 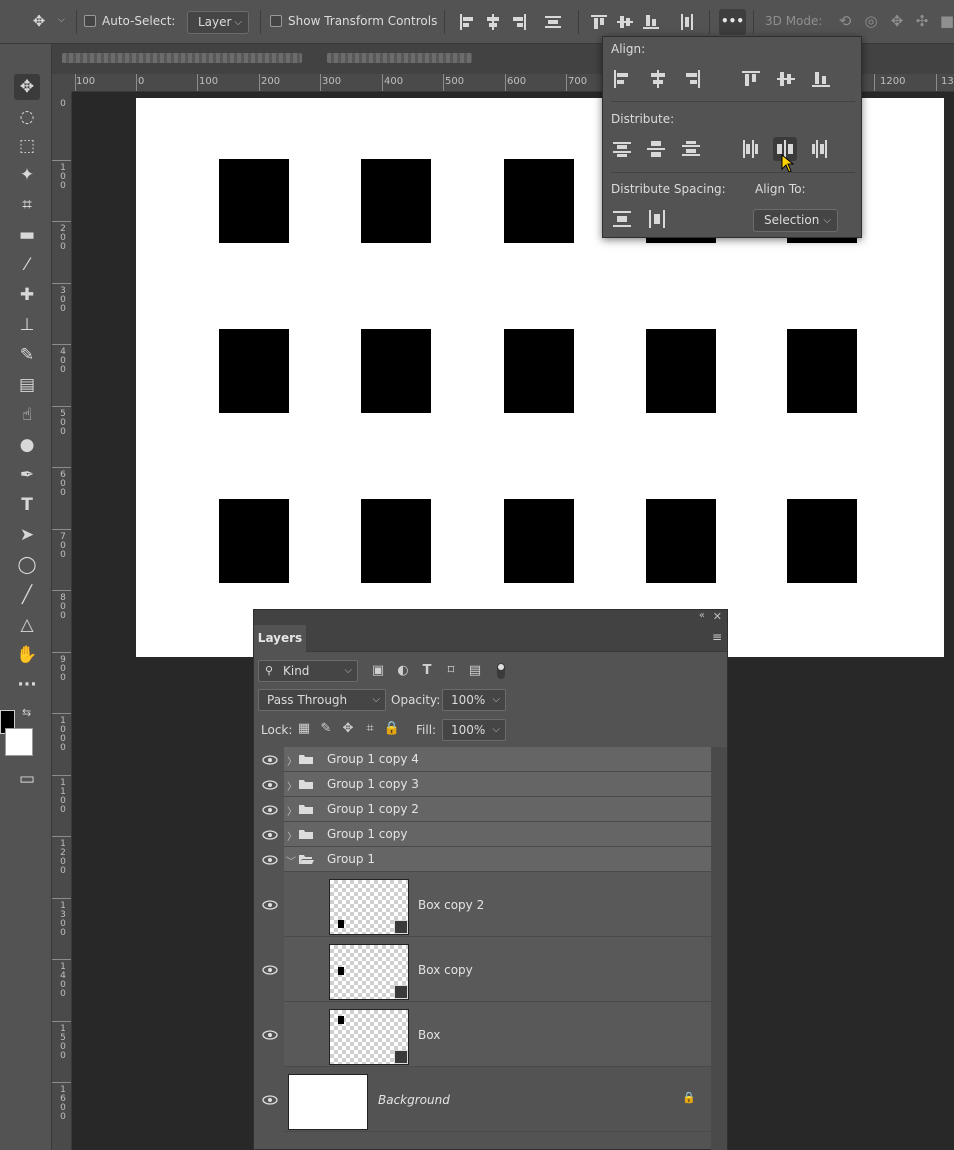 I want to click on fill-field: 100% ⌵, so click(x=474, y=730).